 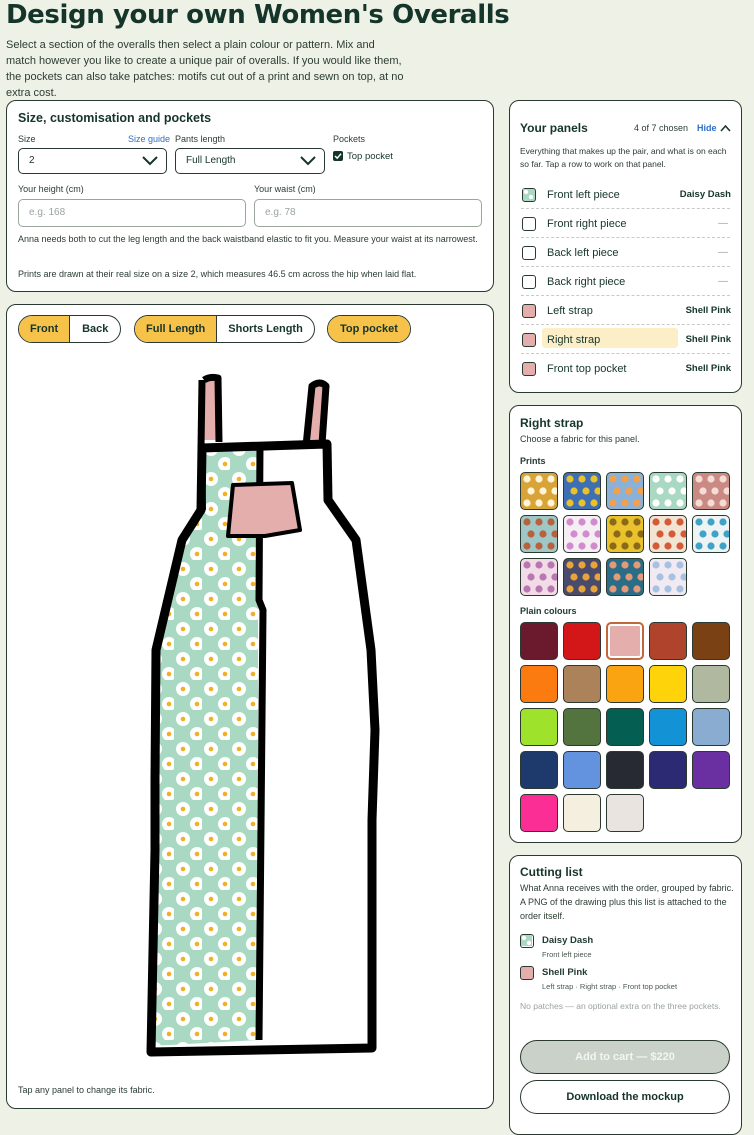 I want to click on panel-row-name: Front right piece, so click(x=587, y=224).